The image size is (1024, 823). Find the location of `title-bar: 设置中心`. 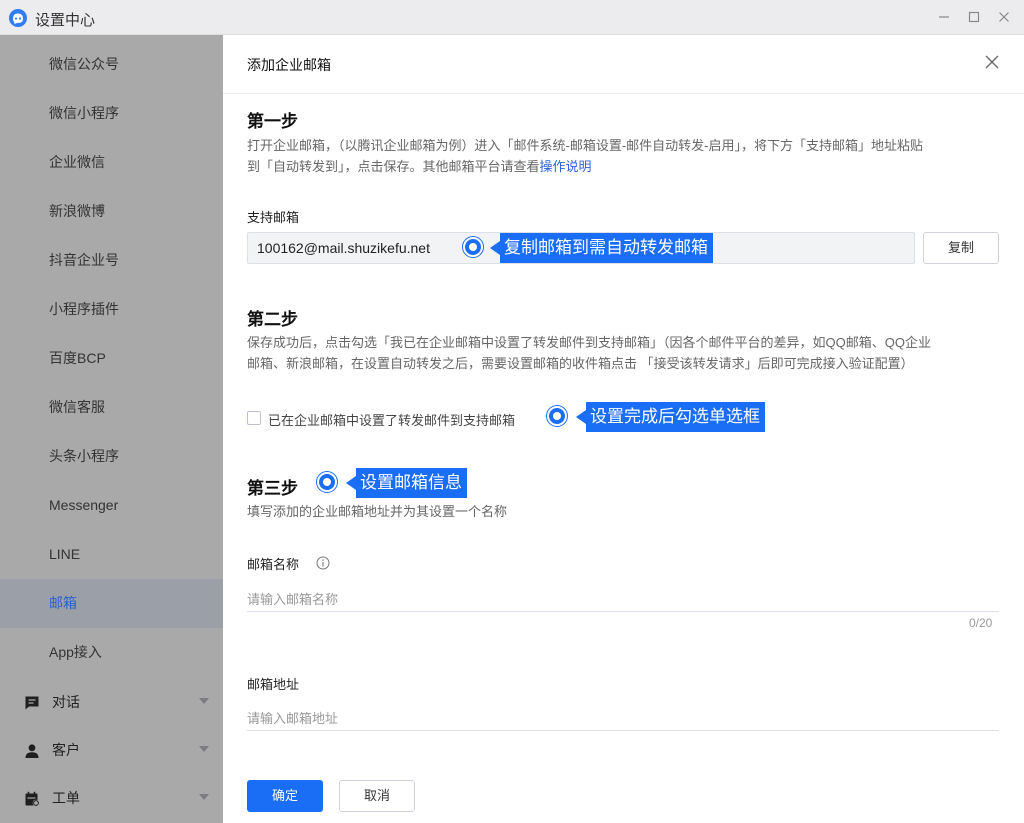

title-bar: 设置中心 is located at coordinates (512, 17).